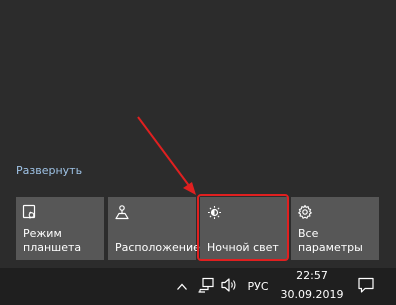 The image size is (396, 305). I want to click on clock-time: 22:57, so click(312, 275).